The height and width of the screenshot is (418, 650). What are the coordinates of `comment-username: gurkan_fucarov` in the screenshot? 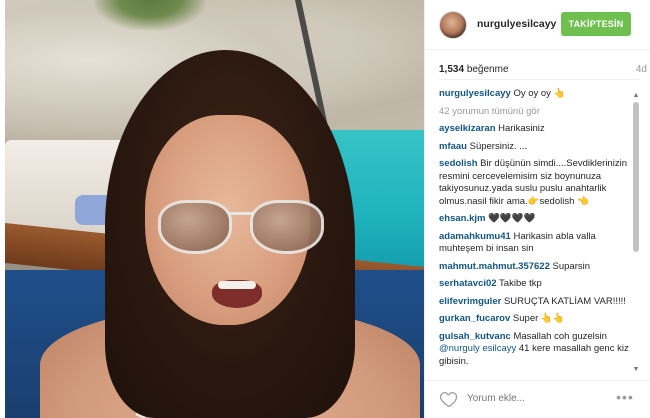 It's located at (474, 318).